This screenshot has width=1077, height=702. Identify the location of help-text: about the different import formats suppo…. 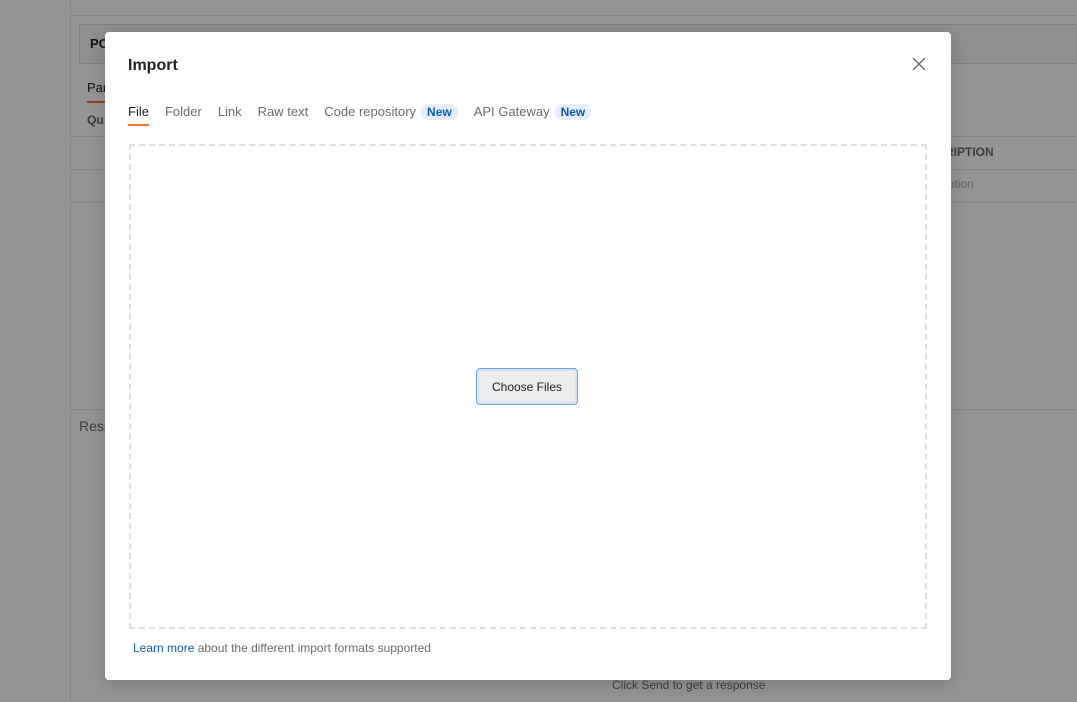
(312, 648).